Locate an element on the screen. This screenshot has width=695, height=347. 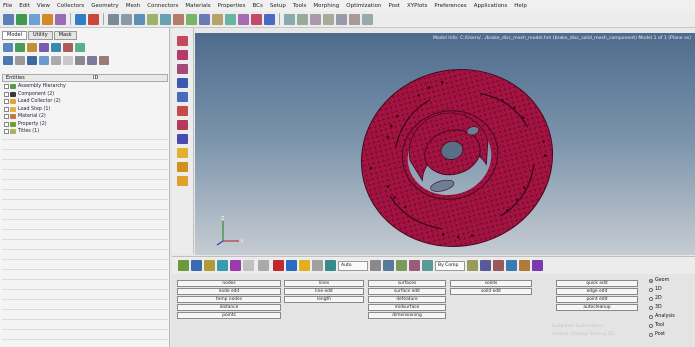
radio-2d: 2D is located at coordinates (655, 298).